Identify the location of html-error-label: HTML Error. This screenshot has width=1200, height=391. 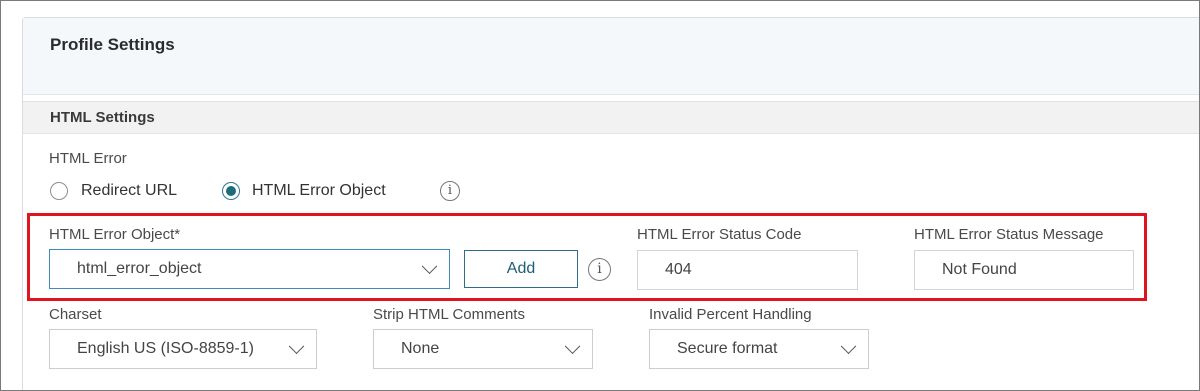
(88, 158).